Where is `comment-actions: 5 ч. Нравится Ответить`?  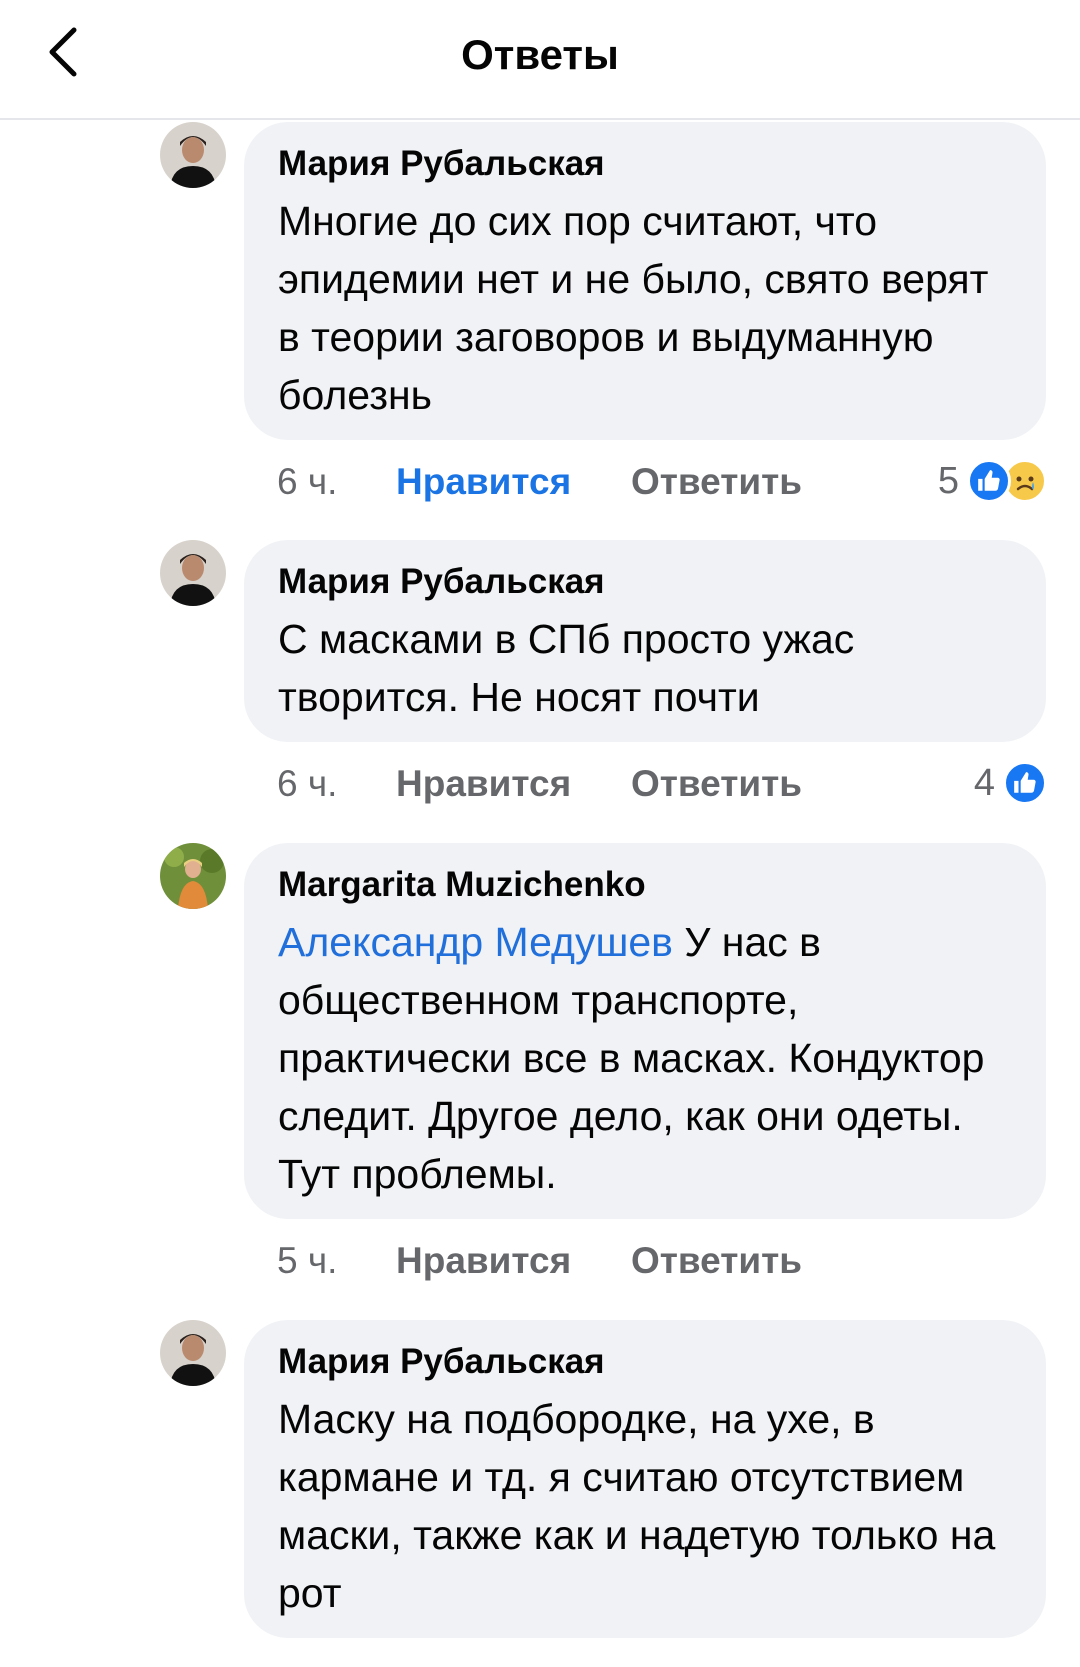
comment-actions: 5 ч. Нравится Ответить is located at coordinates (662, 1260).